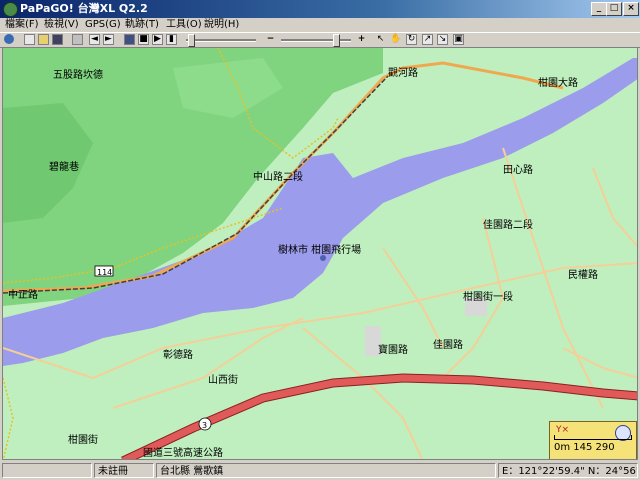 This screenshot has height=480, width=640. I want to click on status-bar: 未註冊 台北縣 鶯歌鎮 E：121°22'59.4" N：24°56'57.1", so click(320, 470).